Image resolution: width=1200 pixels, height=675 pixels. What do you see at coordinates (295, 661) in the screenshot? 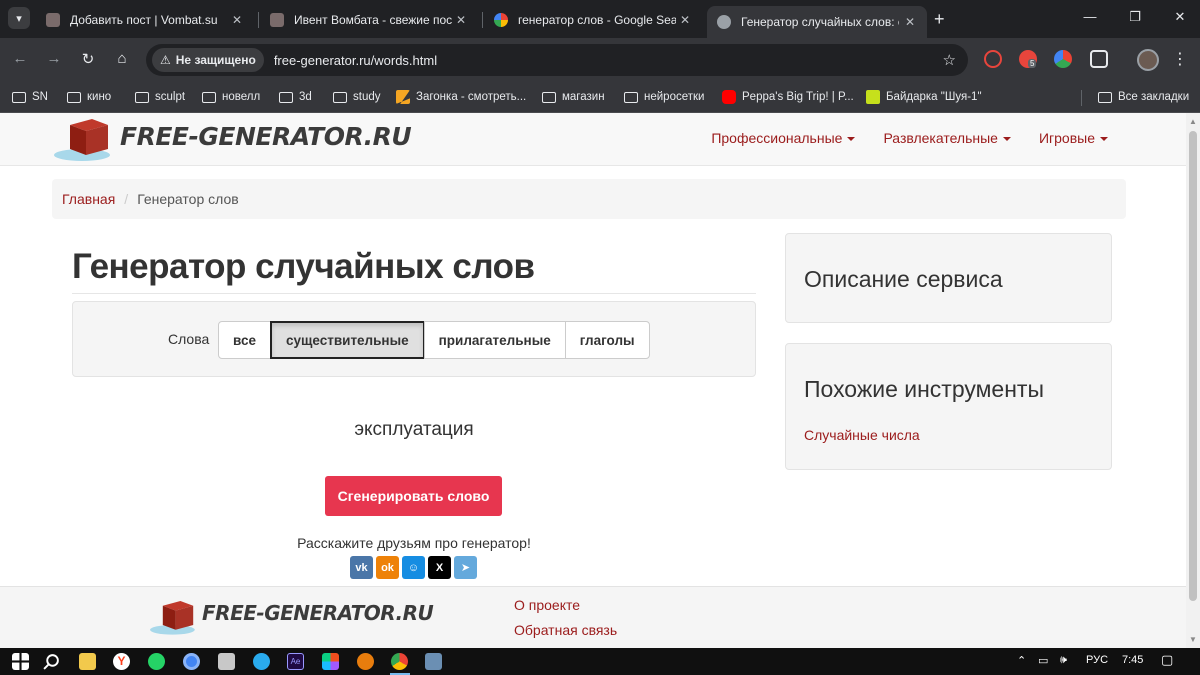
I see `after-effects-icon: Ae` at bounding box center [295, 661].